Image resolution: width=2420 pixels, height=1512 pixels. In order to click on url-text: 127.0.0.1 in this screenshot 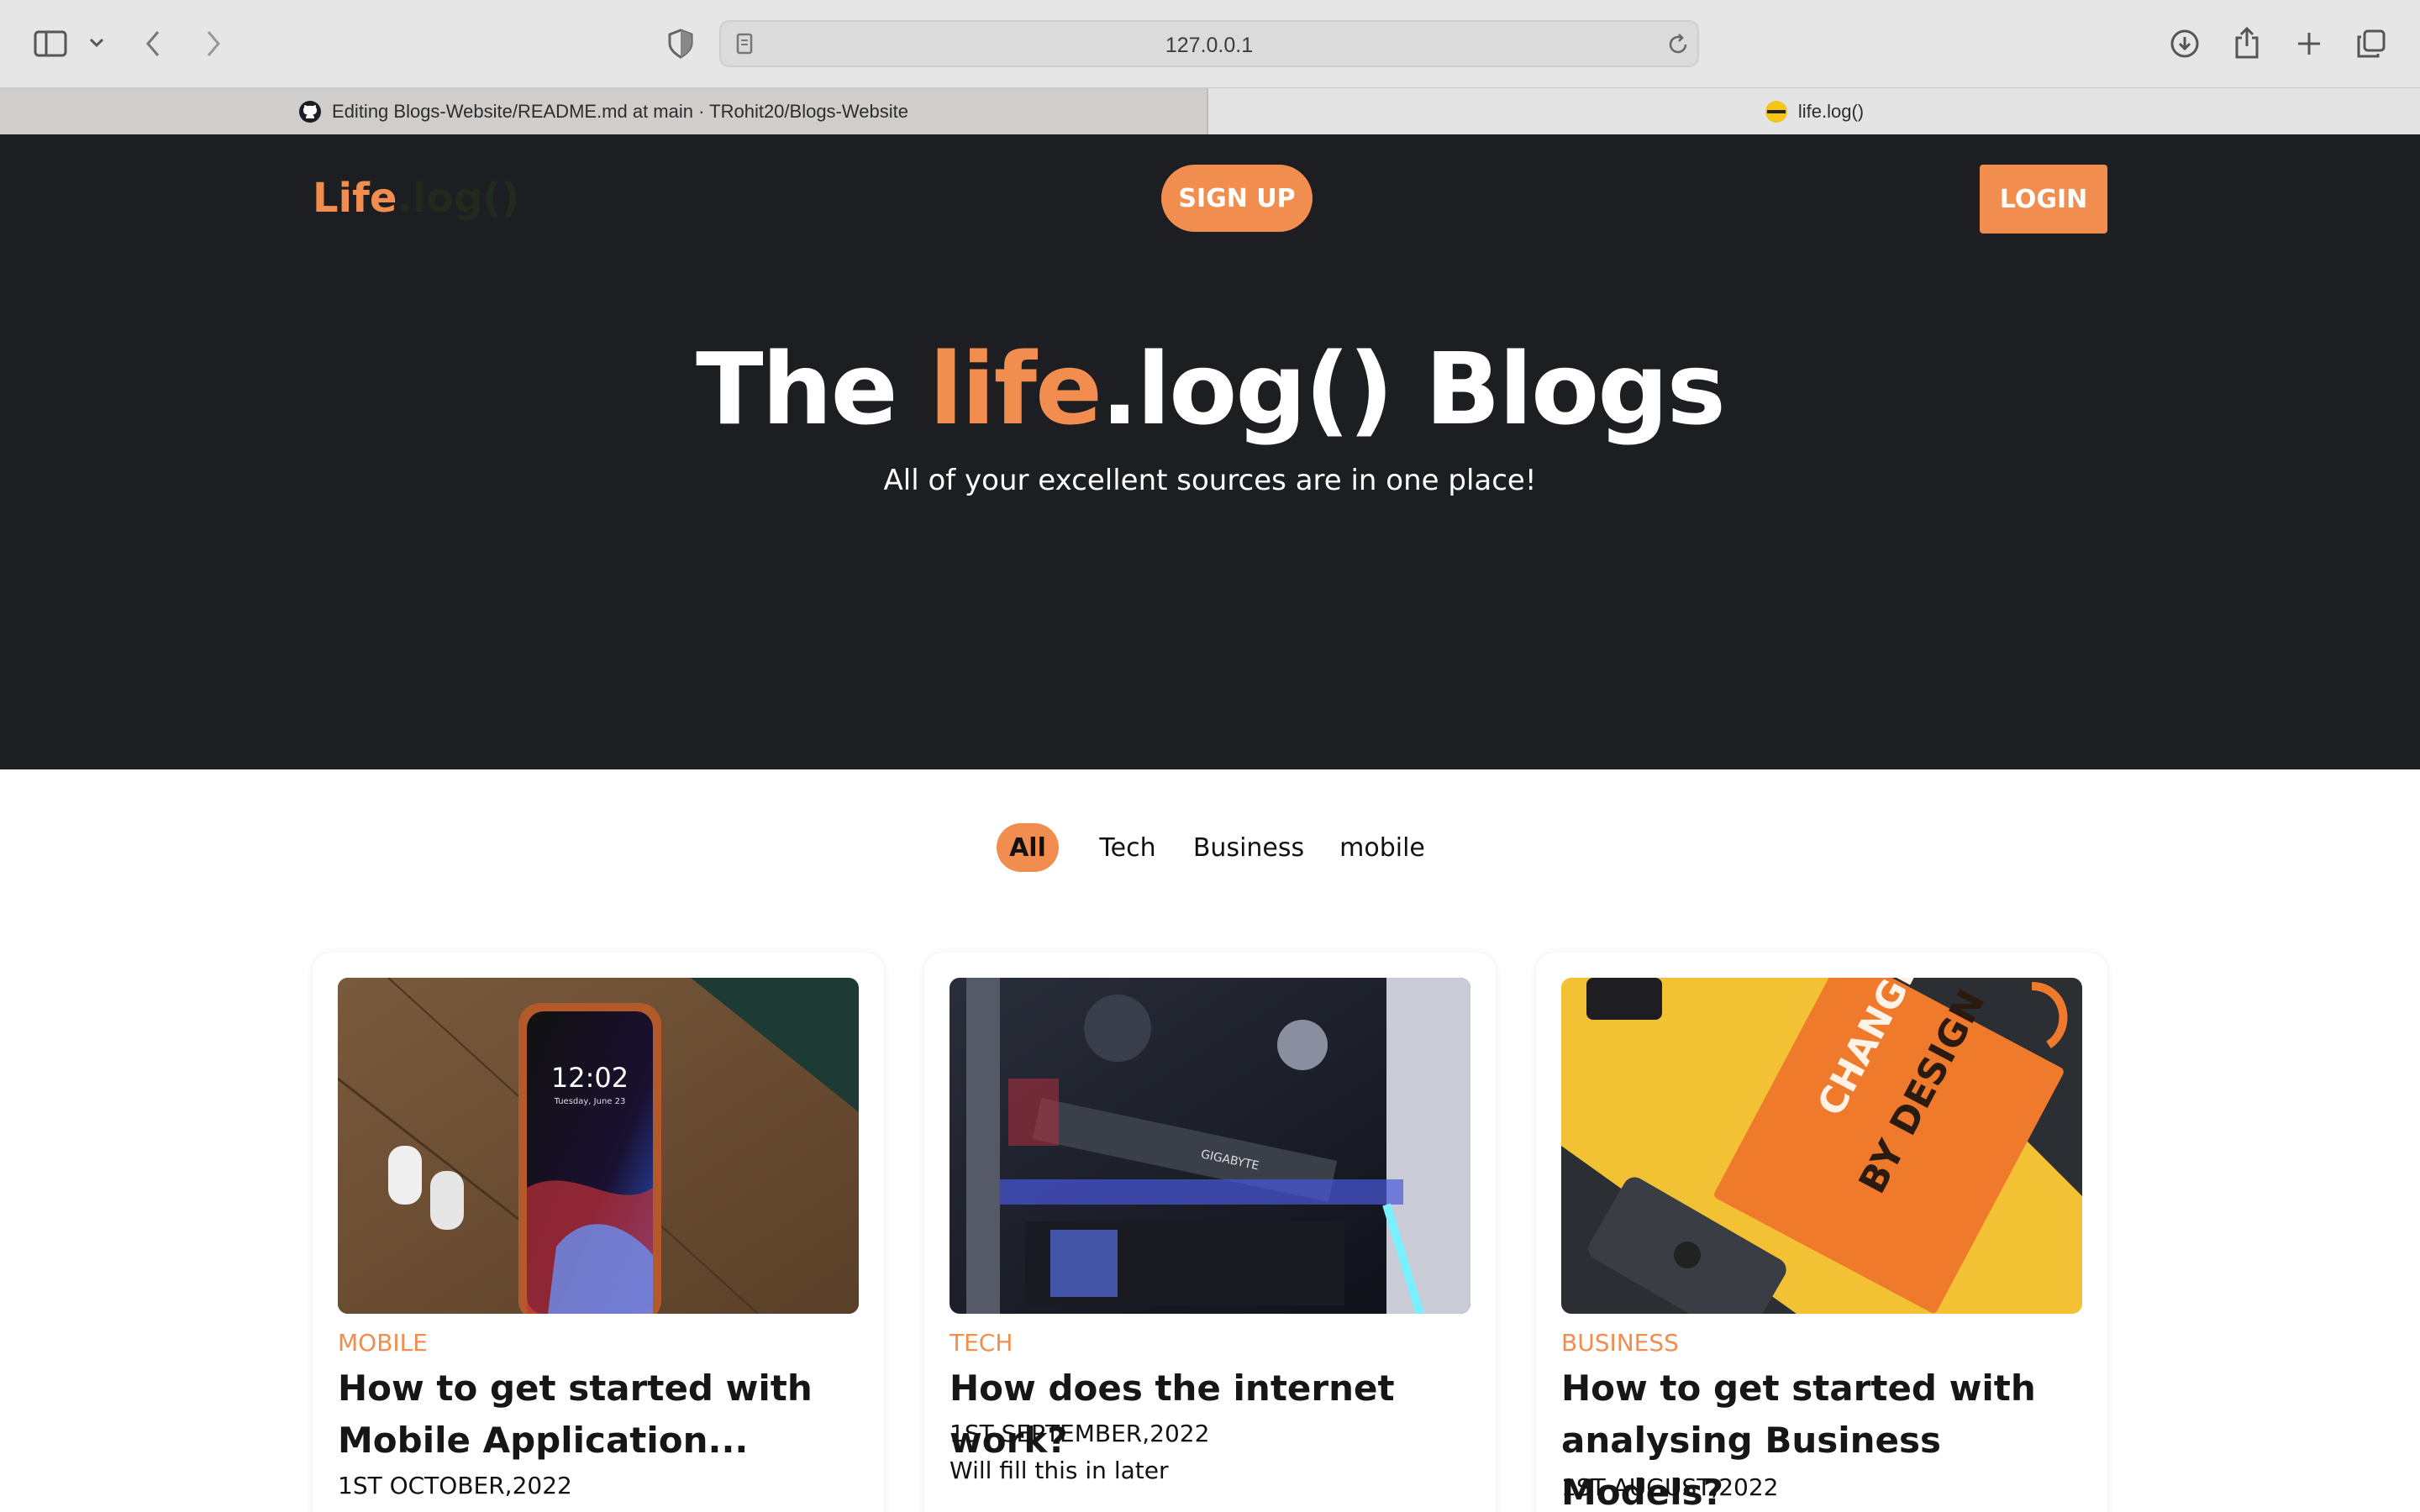, I will do `click(1209, 45)`.